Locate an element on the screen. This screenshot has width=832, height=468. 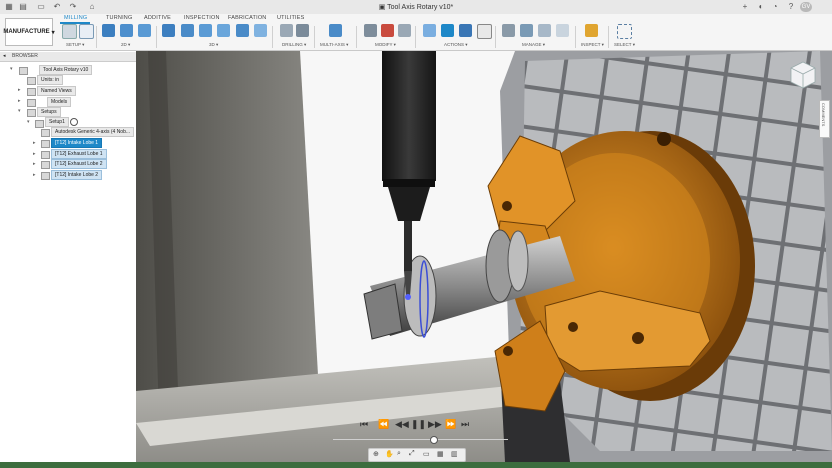
add-tab-icon: + is located at coordinates (745, 7).